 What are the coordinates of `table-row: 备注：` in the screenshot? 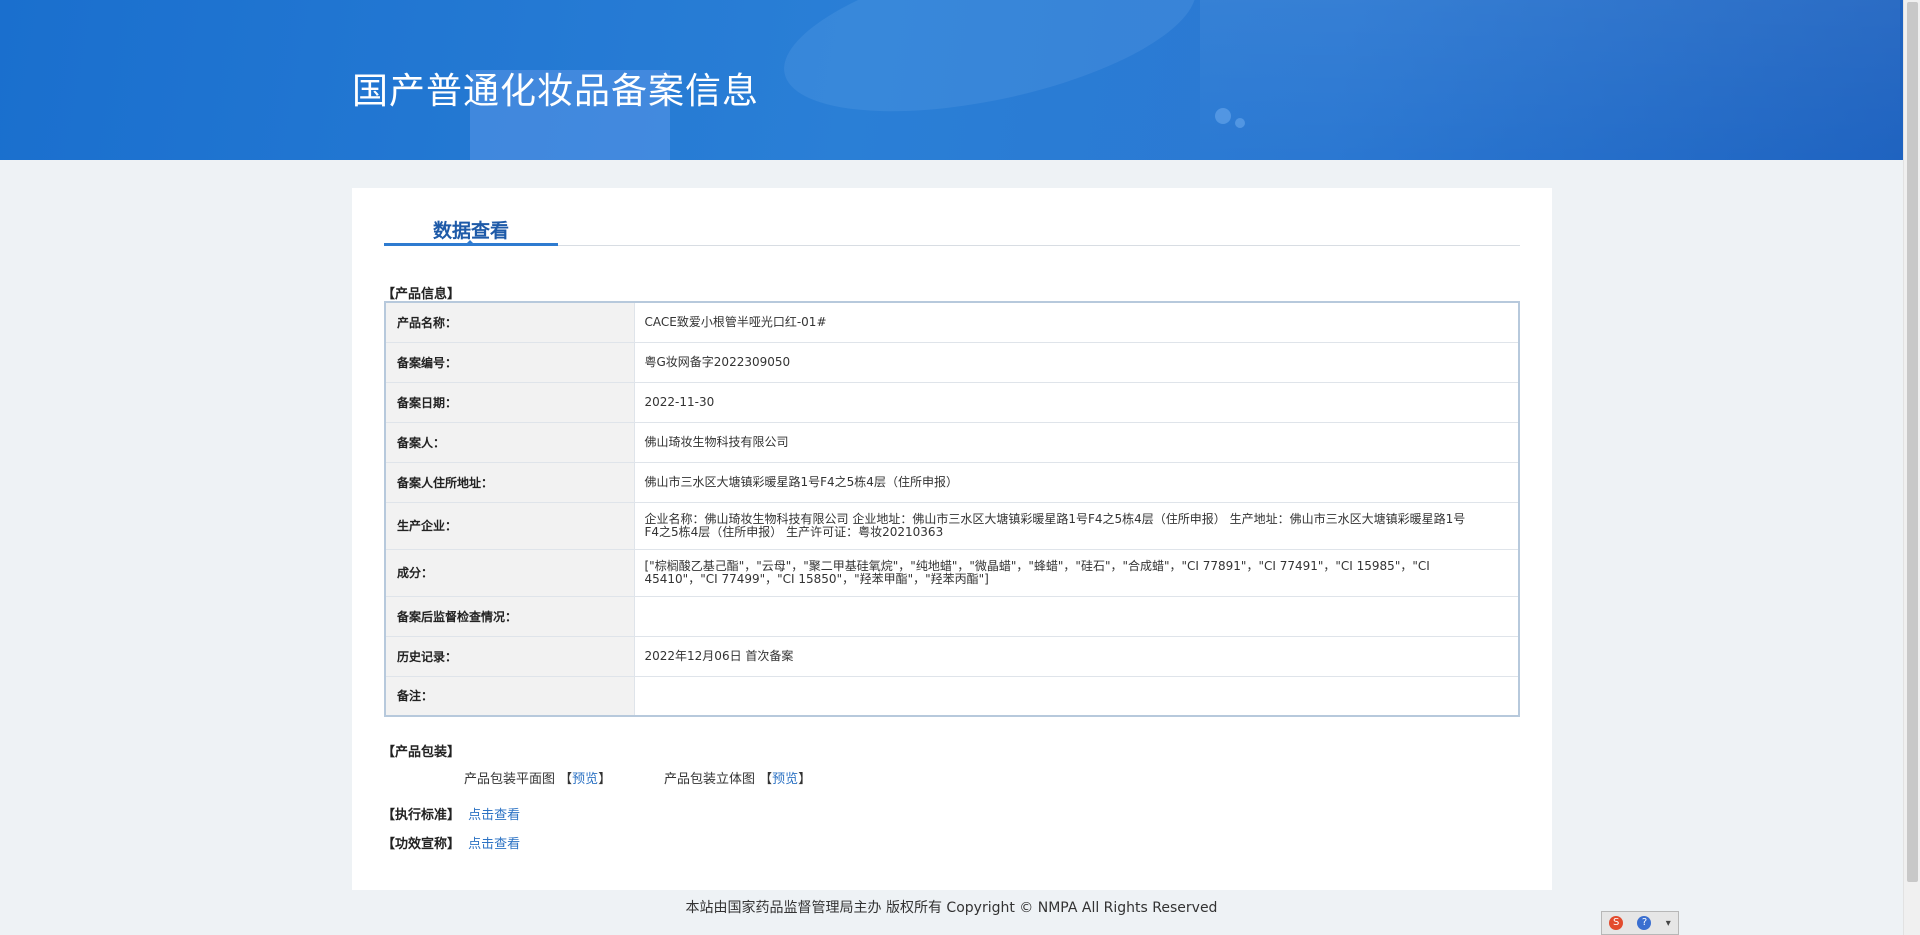 It's located at (952, 696).